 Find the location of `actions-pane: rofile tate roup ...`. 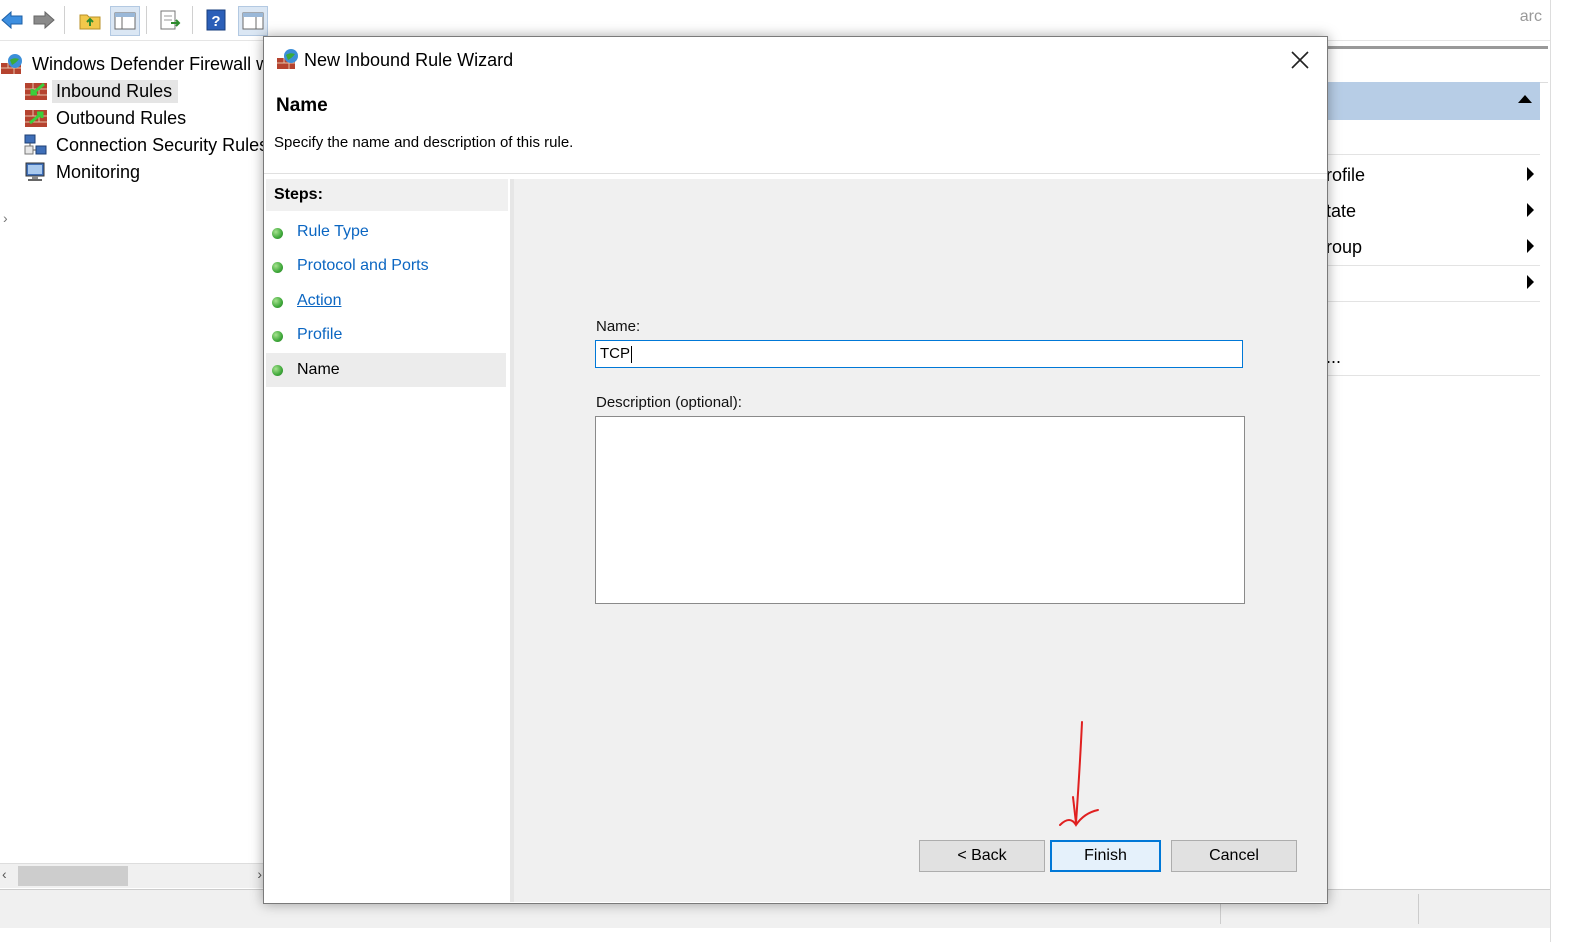

actions-pane: rofile tate roup ... is located at coordinates (1437, 466).